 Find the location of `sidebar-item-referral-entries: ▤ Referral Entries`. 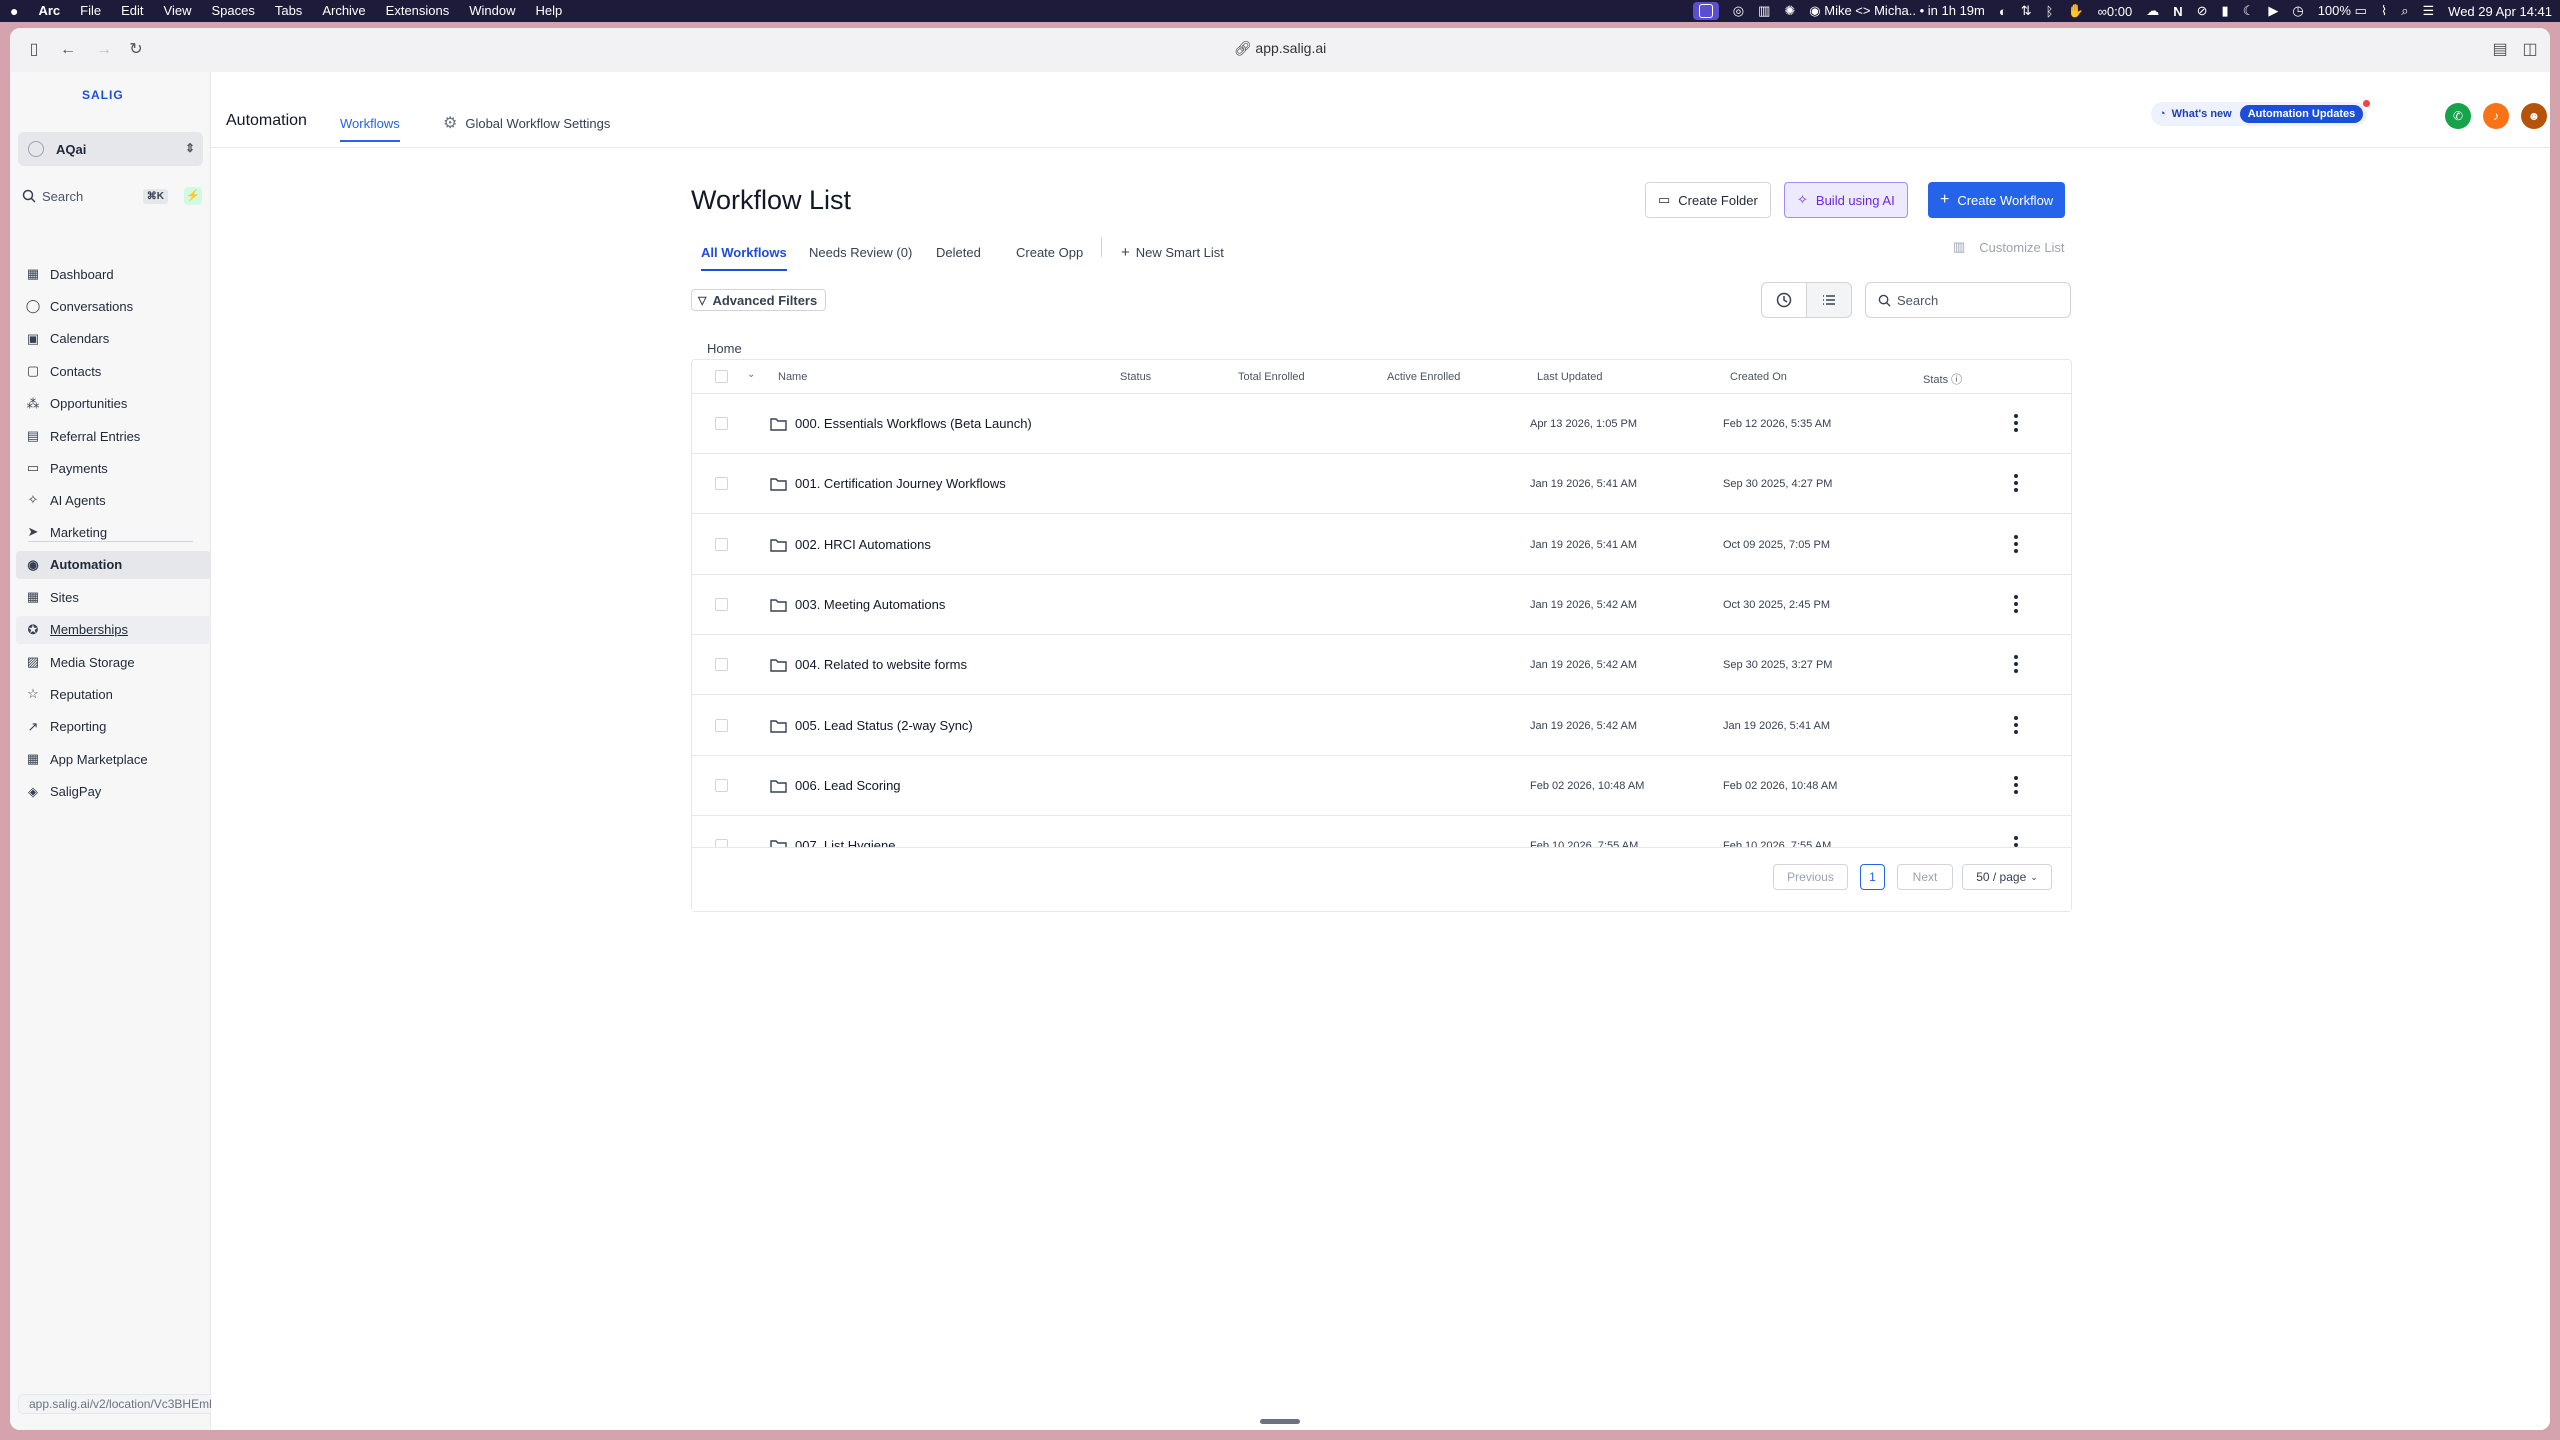

sidebar-item-referral-entries: ▤ Referral Entries is located at coordinates (113, 436).